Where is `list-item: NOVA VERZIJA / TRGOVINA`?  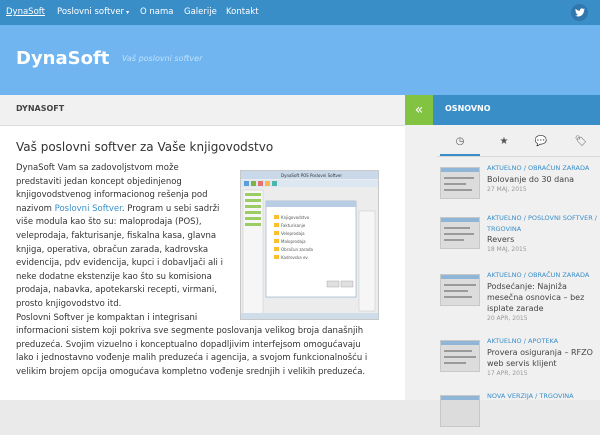 list-item: NOVA VERZIJA / TRGOVINA is located at coordinates (520, 413).